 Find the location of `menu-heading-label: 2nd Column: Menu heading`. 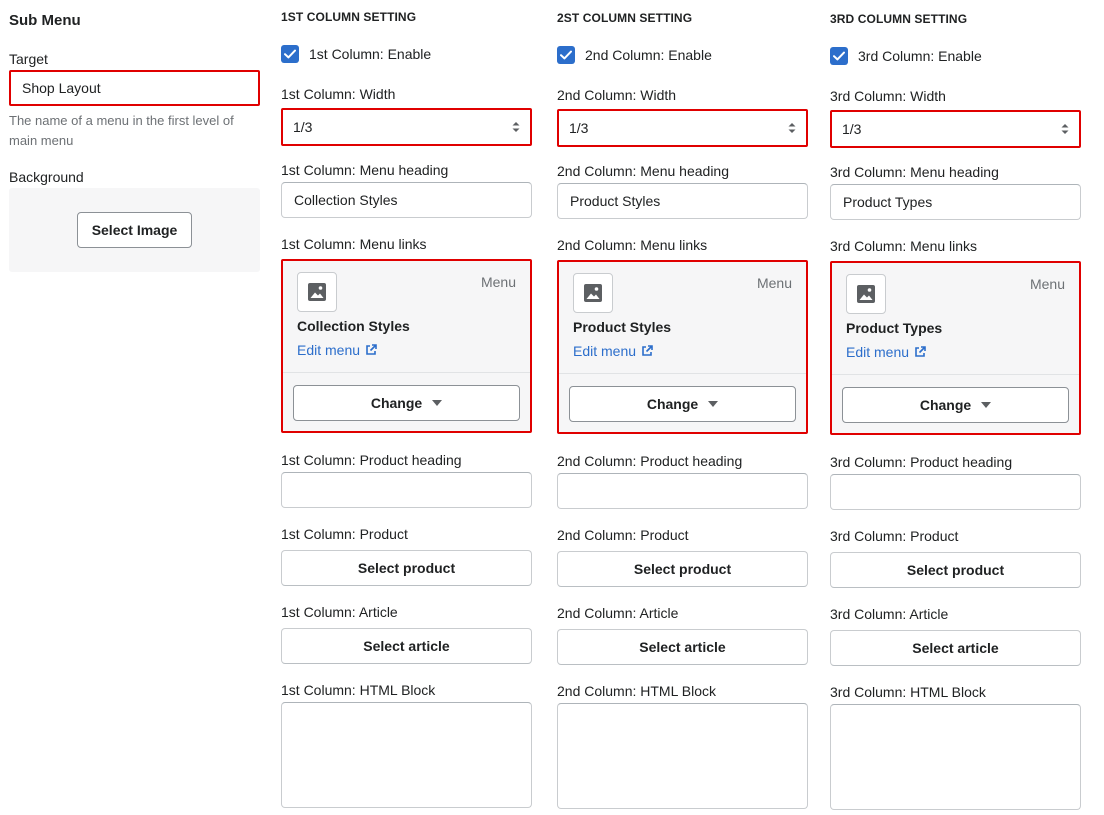

menu-heading-label: 2nd Column: Menu heading is located at coordinates (643, 171).